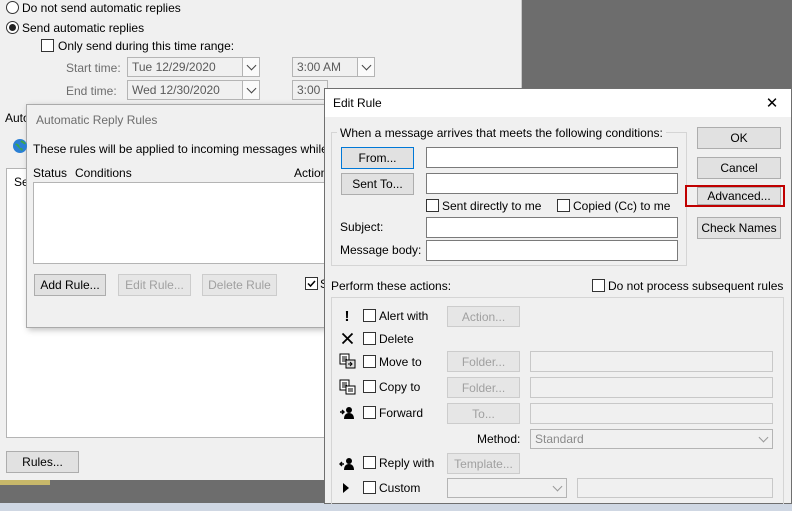 This screenshot has width=792, height=511. What do you see at coordinates (507, 488) in the screenshot?
I see `custom-action-select` at bounding box center [507, 488].